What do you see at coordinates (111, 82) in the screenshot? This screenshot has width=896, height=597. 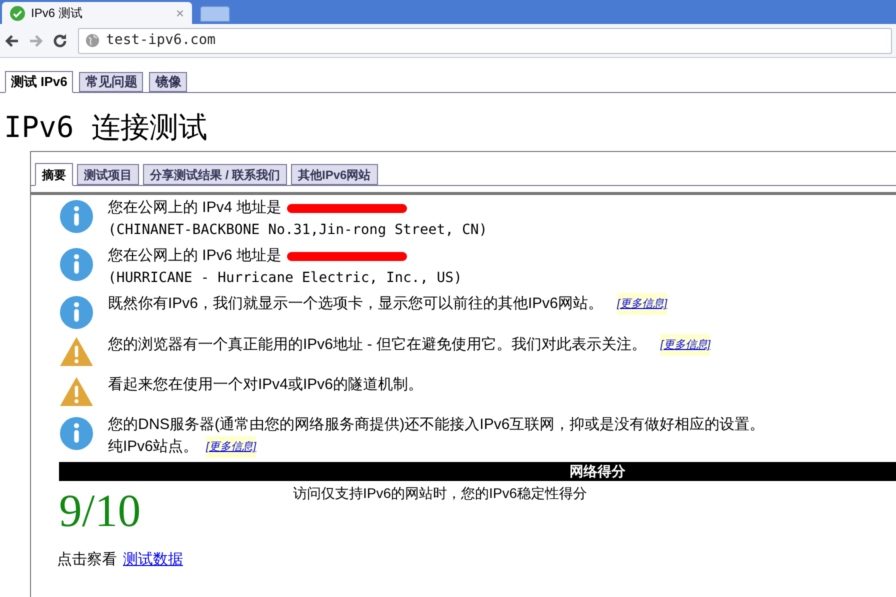 I see `site-tab: 常见问题` at bounding box center [111, 82].